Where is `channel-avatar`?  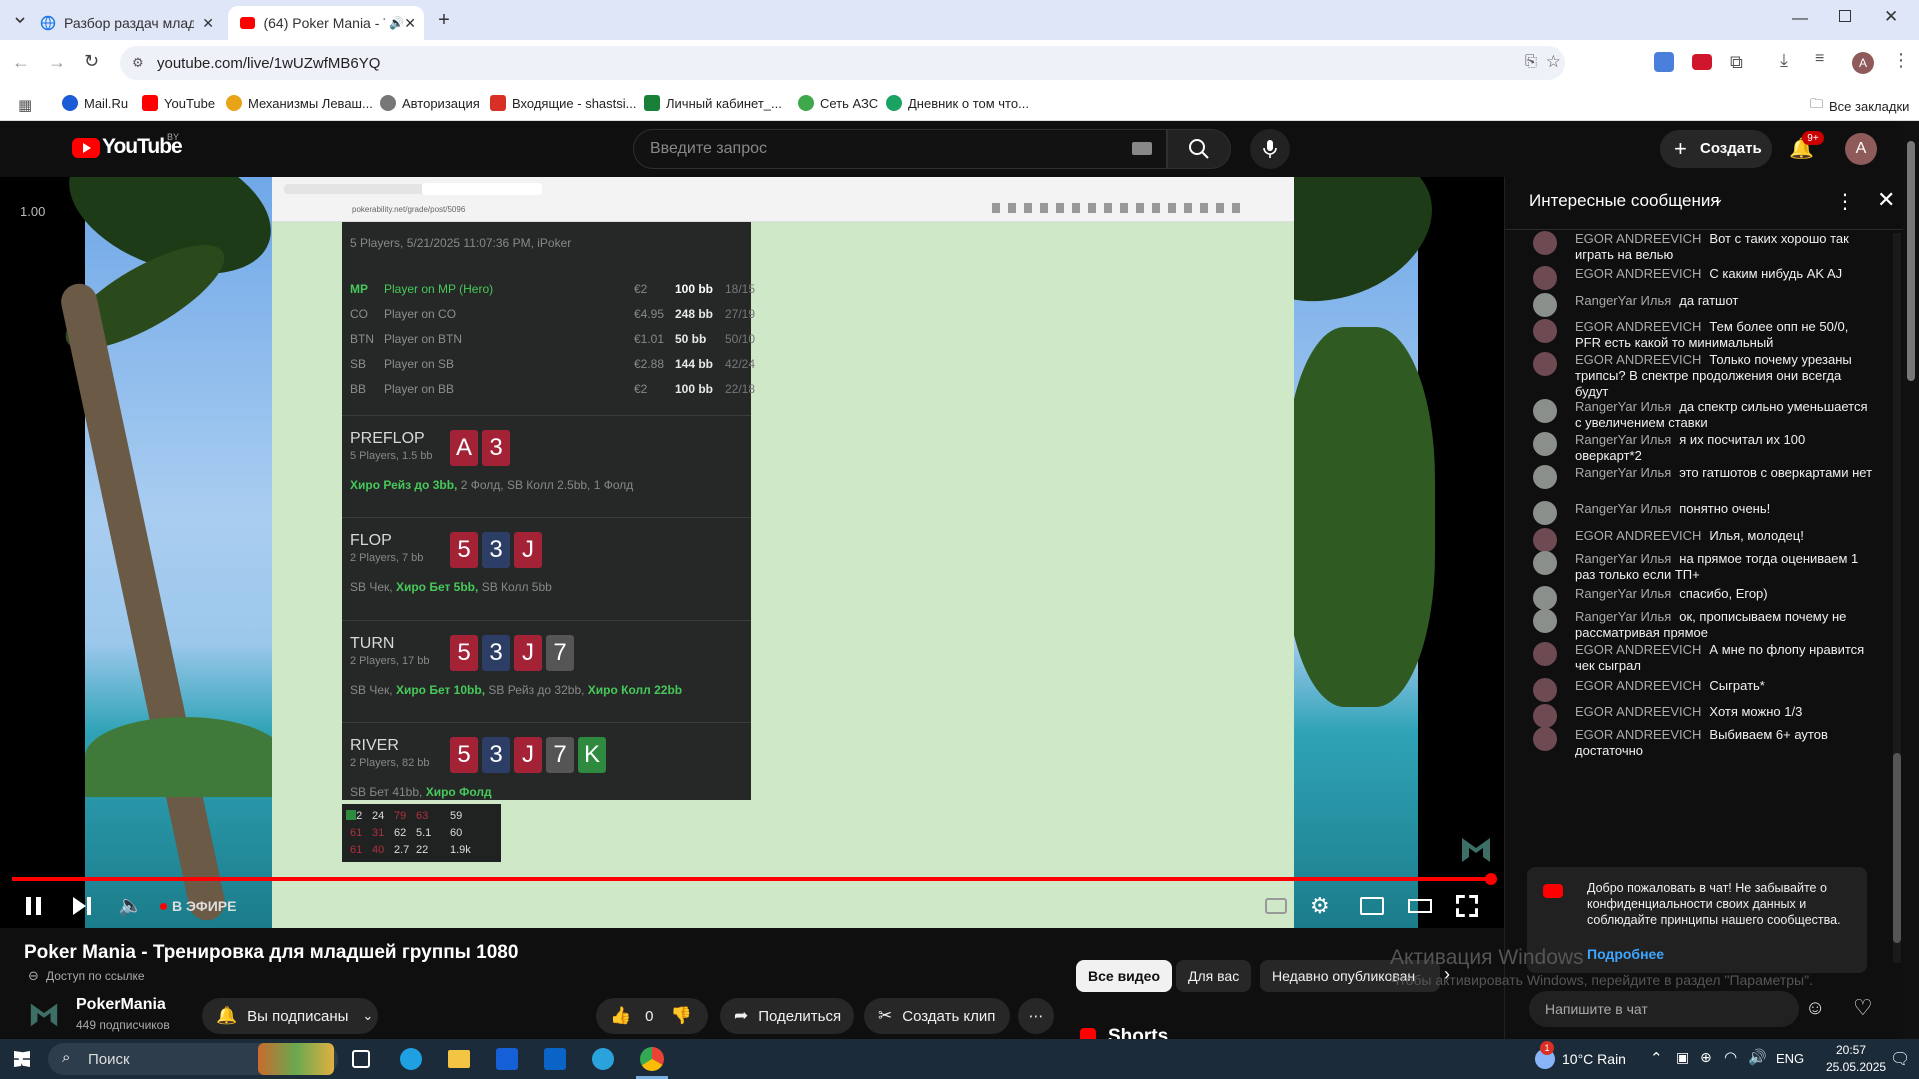
channel-avatar is located at coordinates (44, 1014).